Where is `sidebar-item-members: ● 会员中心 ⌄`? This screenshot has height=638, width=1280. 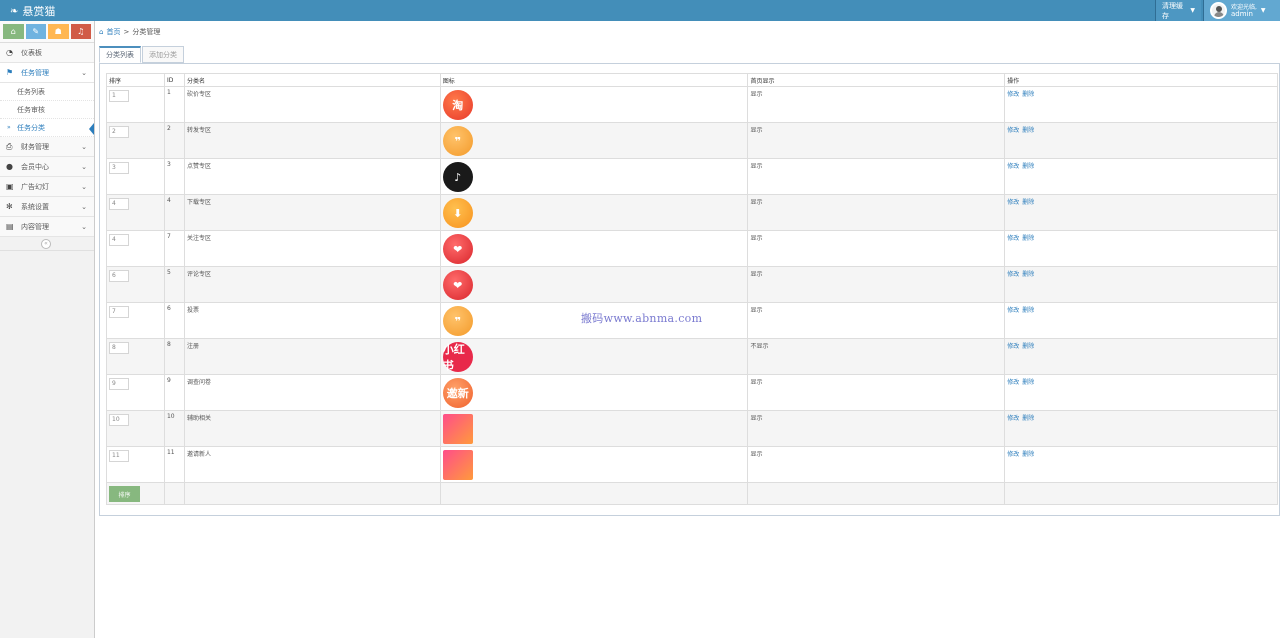 sidebar-item-members: ● 会员中心 ⌄ is located at coordinates (47, 167).